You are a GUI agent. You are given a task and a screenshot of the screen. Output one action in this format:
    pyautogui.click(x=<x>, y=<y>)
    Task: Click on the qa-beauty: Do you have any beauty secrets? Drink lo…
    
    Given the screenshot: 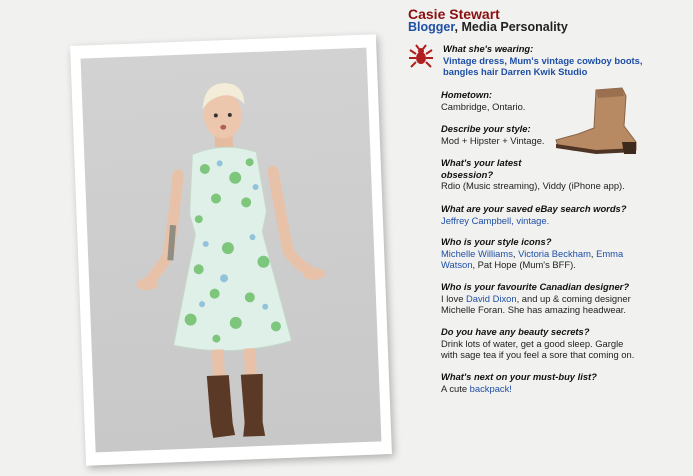 What is the action you would take?
    pyautogui.click(x=541, y=343)
    